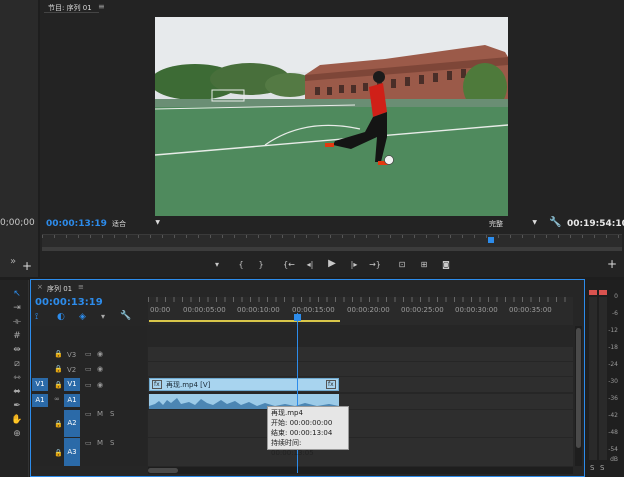  What do you see at coordinates (354, 265) in the screenshot?
I see `step-forward-button: |▸` at bounding box center [354, 265].